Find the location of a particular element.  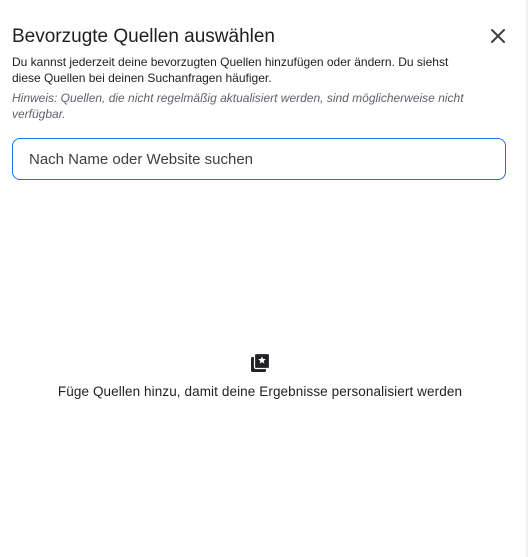

search-input is located at coordinates (259, 159).